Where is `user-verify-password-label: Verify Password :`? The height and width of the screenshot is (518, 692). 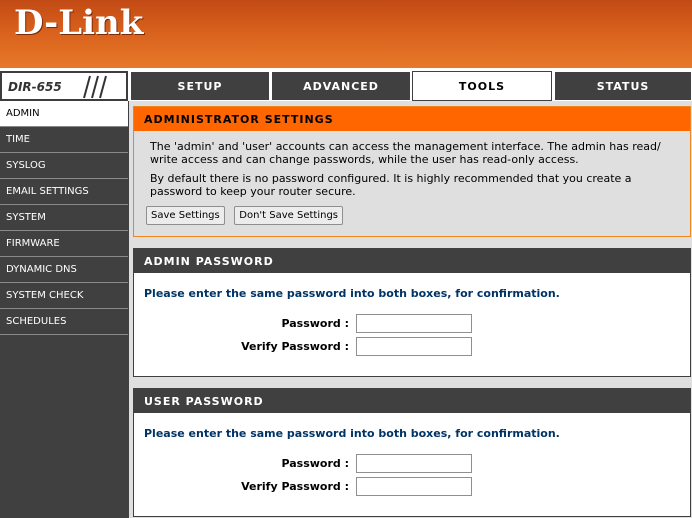 user-verify-password-label: Verify Password : is located at coordinates (295, 486).